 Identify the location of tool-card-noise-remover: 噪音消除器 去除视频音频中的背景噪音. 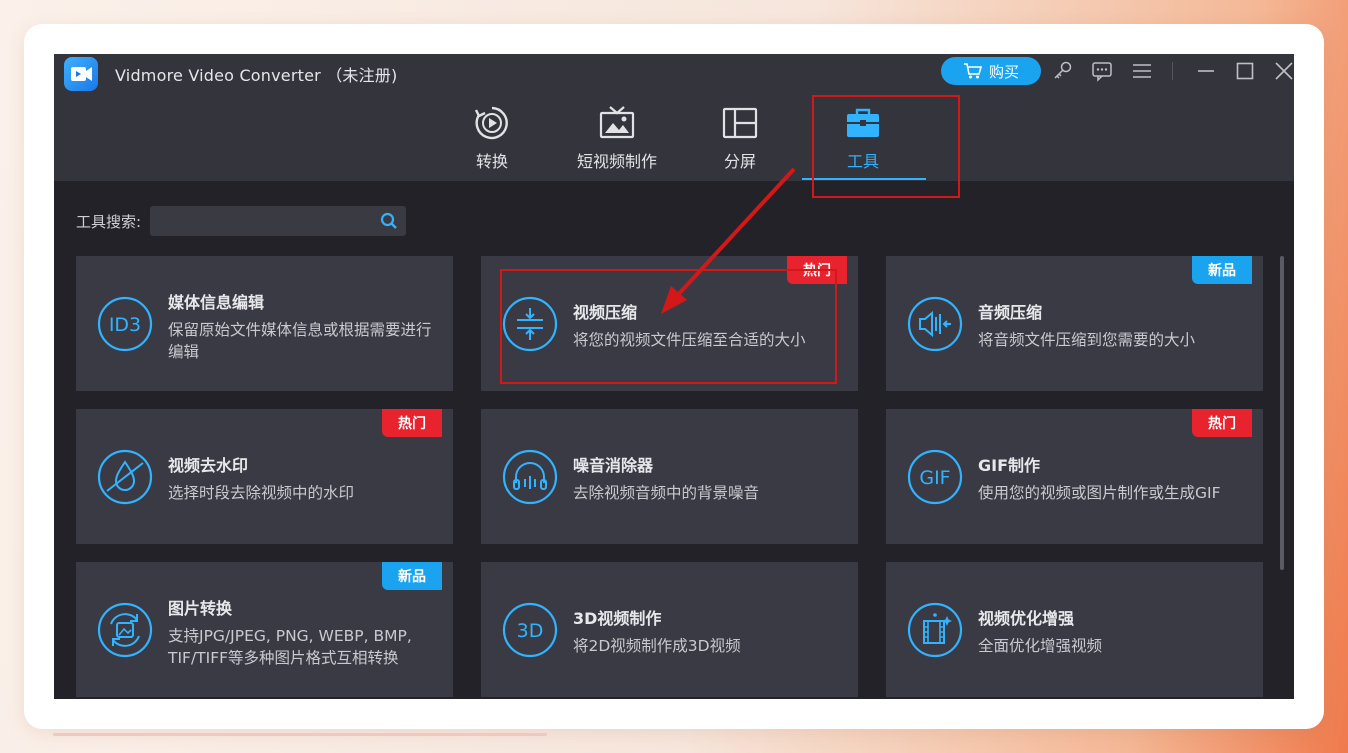
(669, 476).